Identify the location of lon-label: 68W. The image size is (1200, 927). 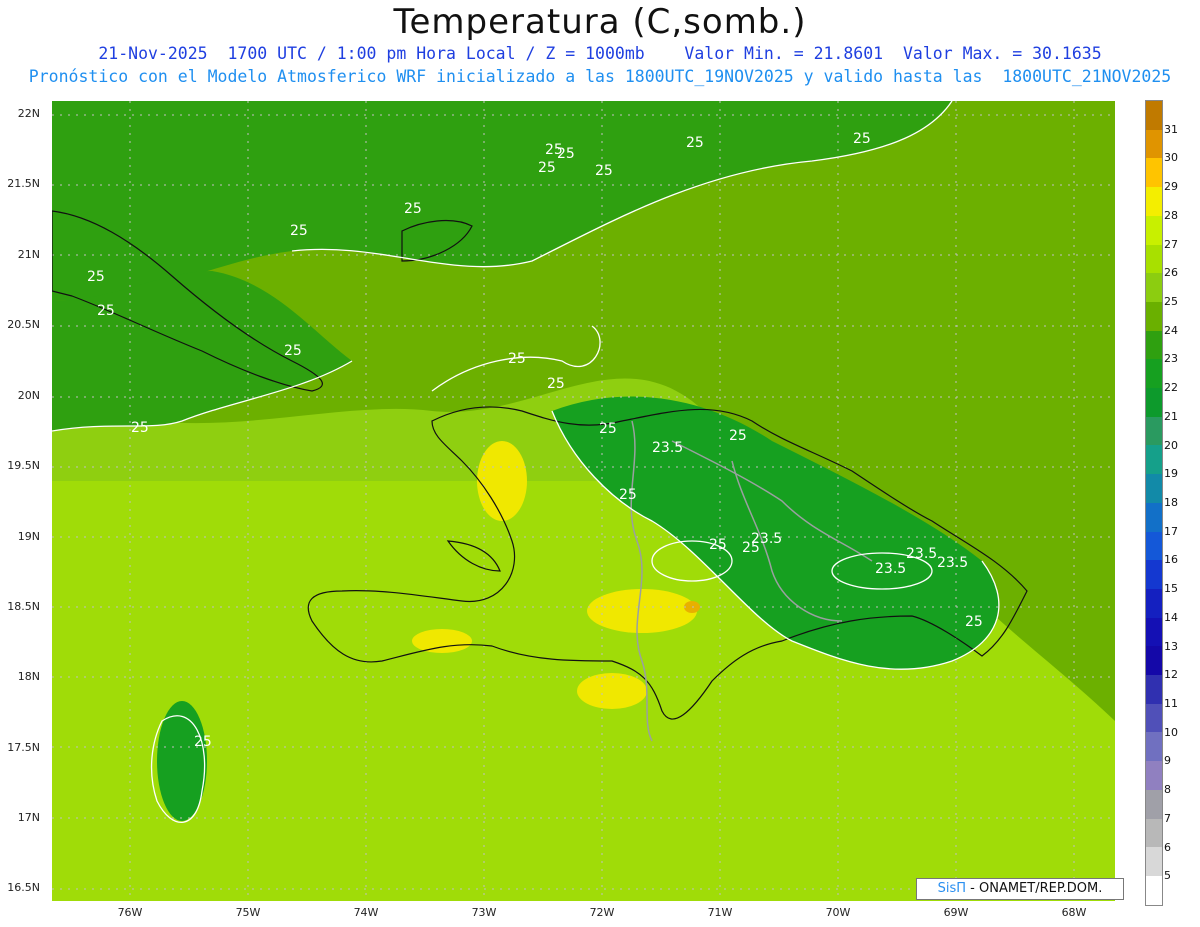
(1074, 912).